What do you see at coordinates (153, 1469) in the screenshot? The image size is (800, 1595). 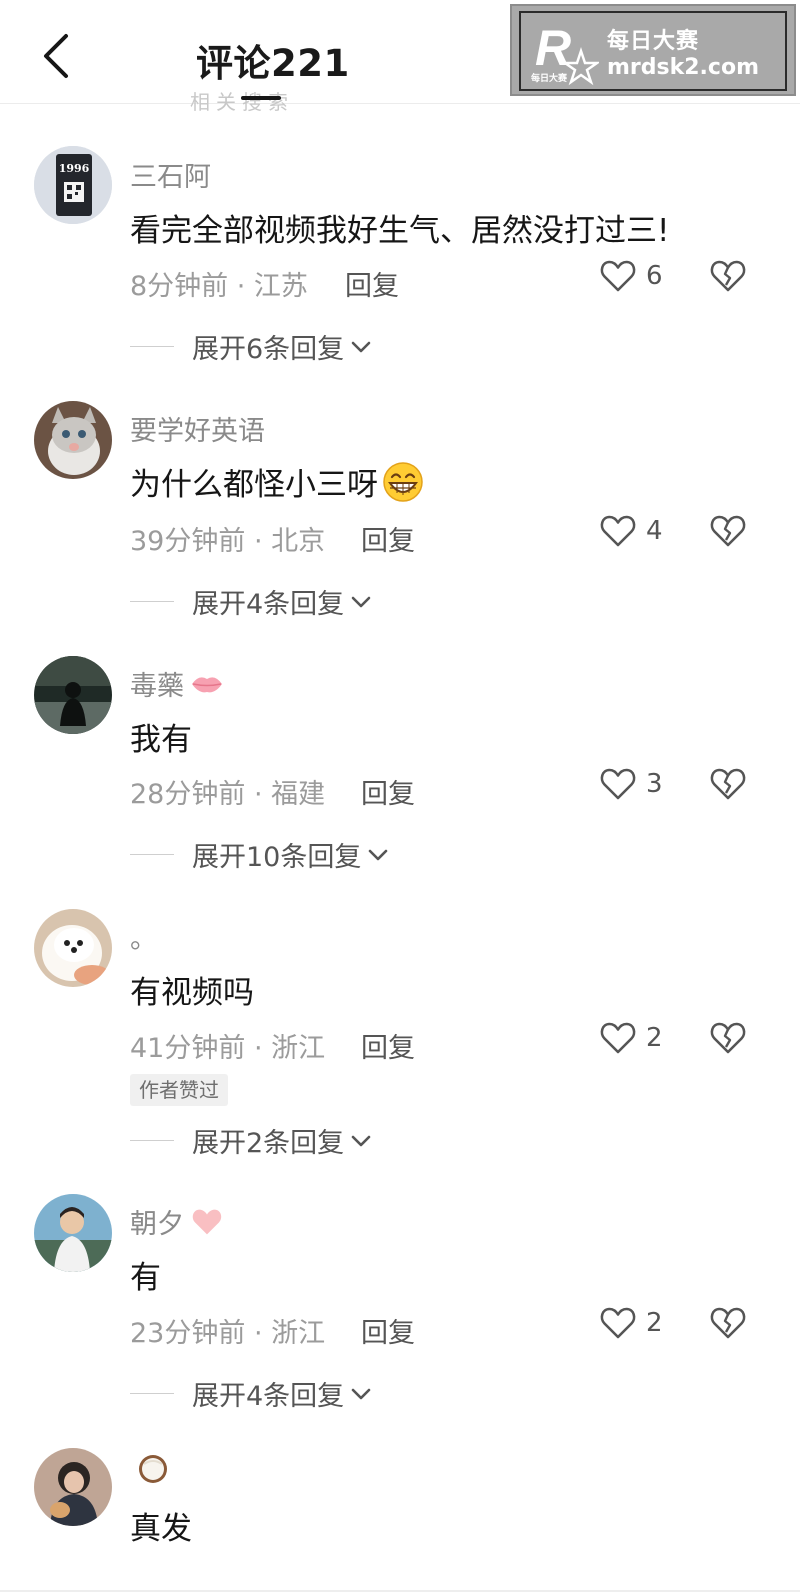 I see `coconut-emoji-icon` at bounding box center [153, 1469].